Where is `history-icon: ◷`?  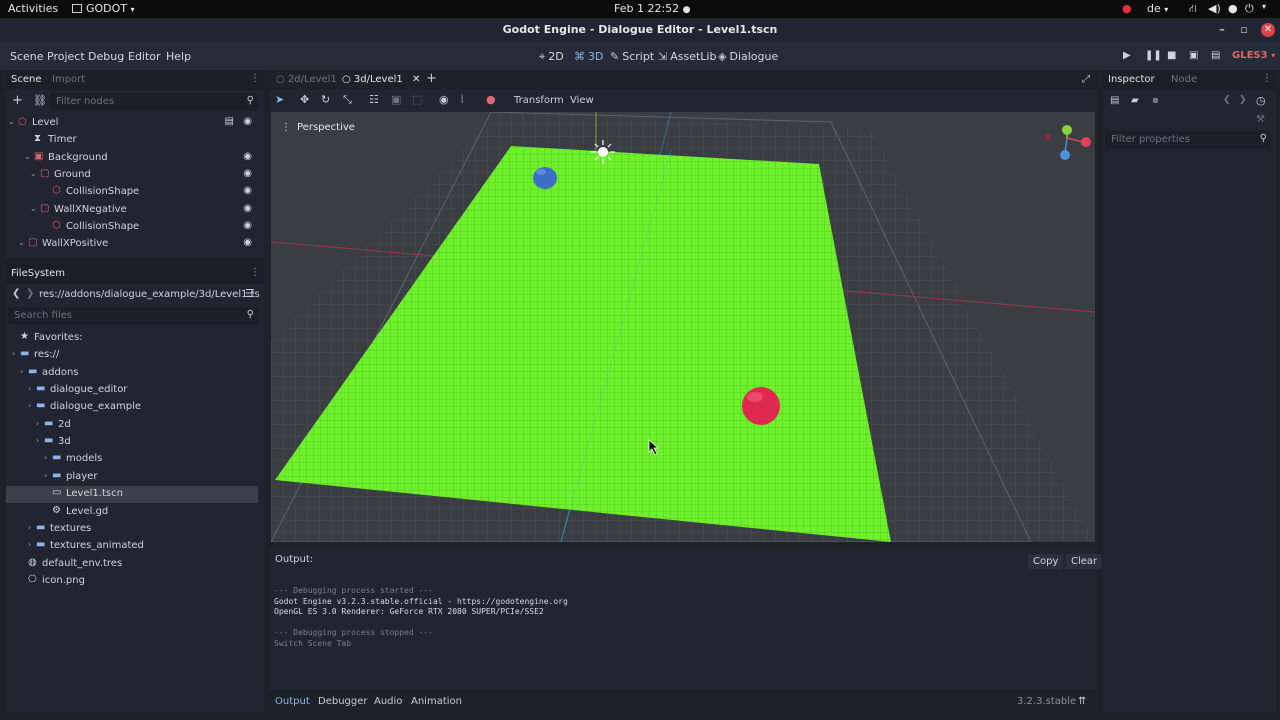
history-icon: ◷ is located at coordinates (1261, 100).